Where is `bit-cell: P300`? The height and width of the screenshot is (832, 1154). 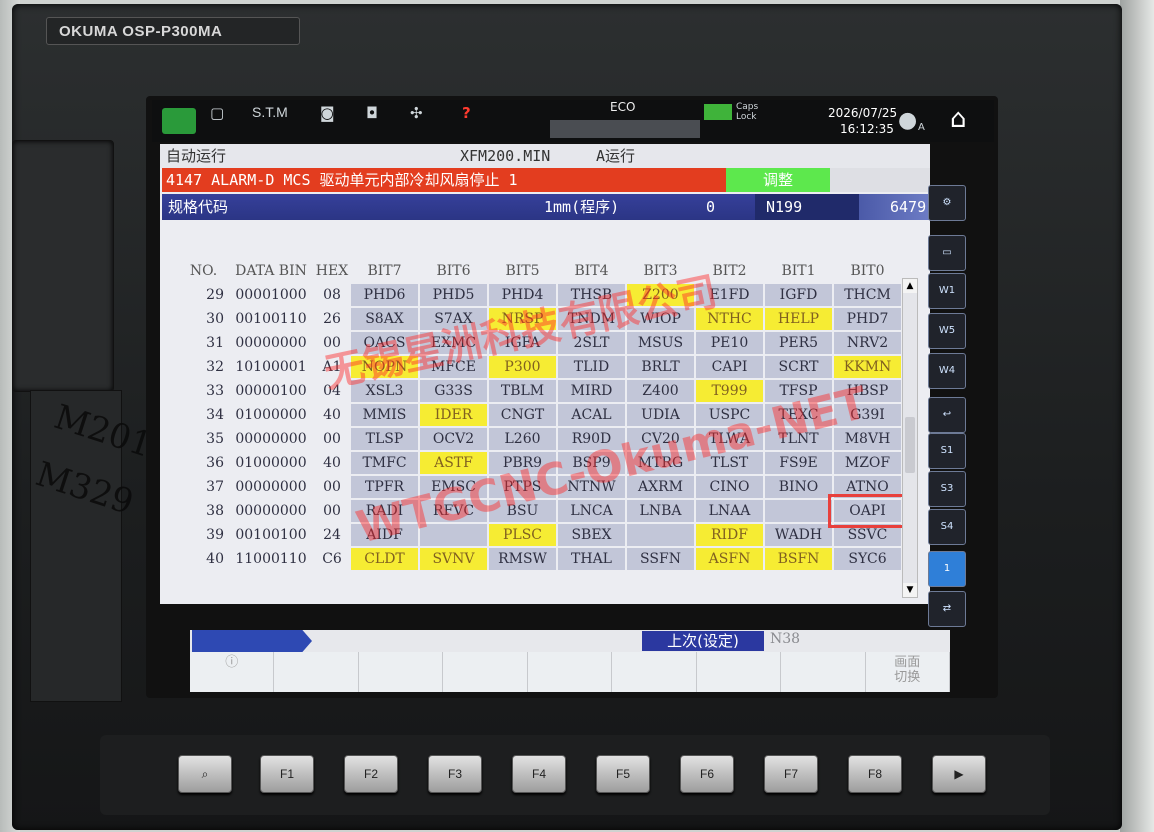
bit-cell: P300 is located at coordinates (522, 367).